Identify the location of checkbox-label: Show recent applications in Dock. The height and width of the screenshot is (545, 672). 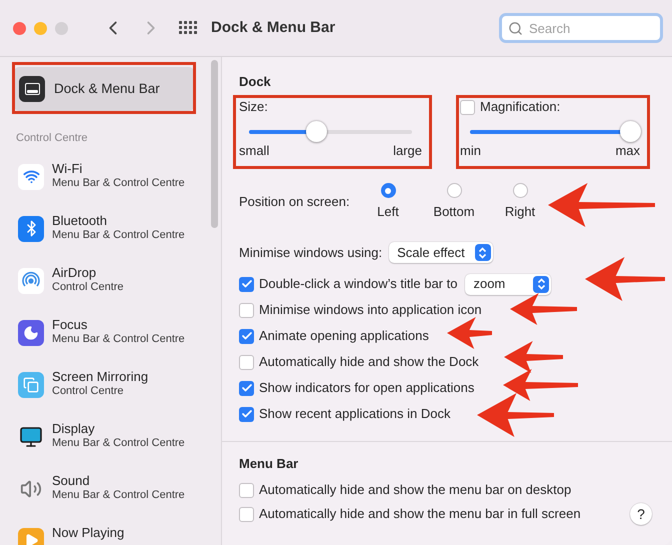
(354, 414).